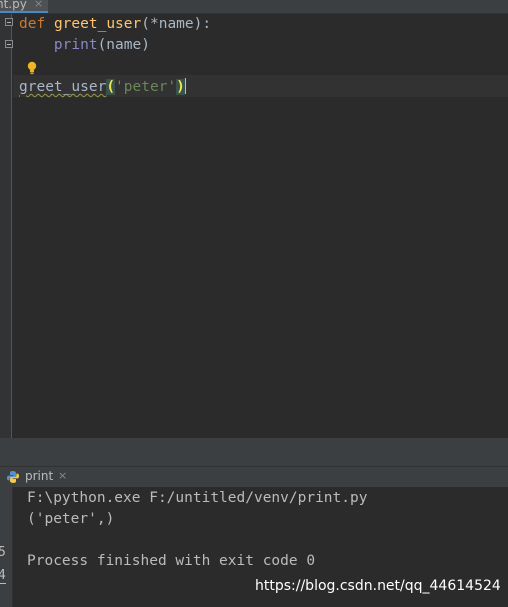 This screenshot has width=508, height=607. I want to click on editor-tab-bar: nt.py ×, so click(254, 7).